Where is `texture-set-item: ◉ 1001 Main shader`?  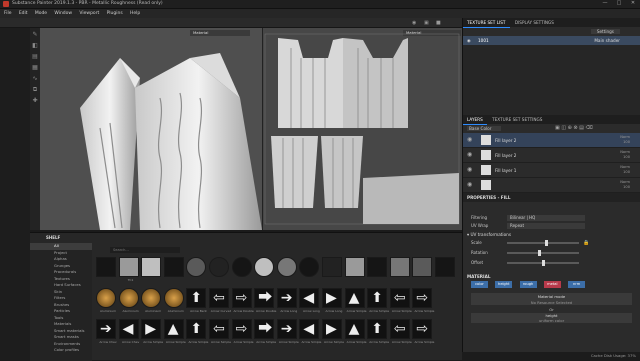
texture-set-item: ◉ 1001 Main shader is located at coordinates (551, 40).